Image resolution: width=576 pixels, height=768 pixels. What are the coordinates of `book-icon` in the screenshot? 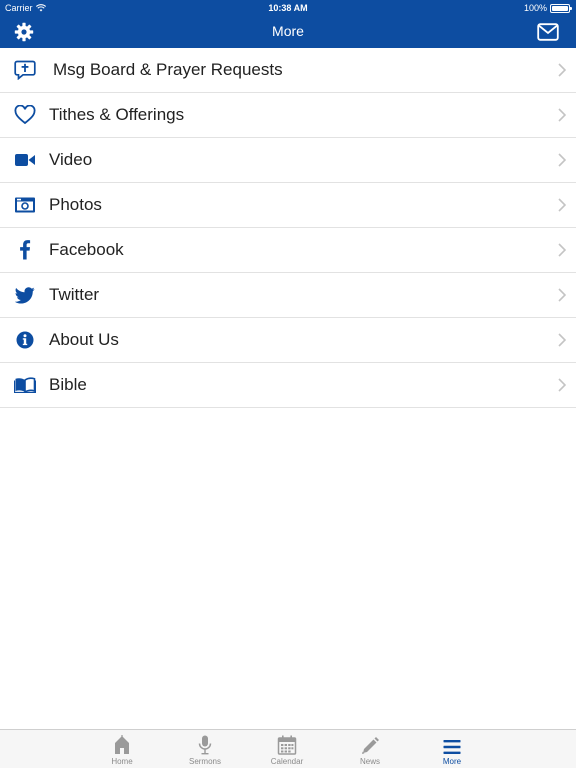 It's located at (25, 385).